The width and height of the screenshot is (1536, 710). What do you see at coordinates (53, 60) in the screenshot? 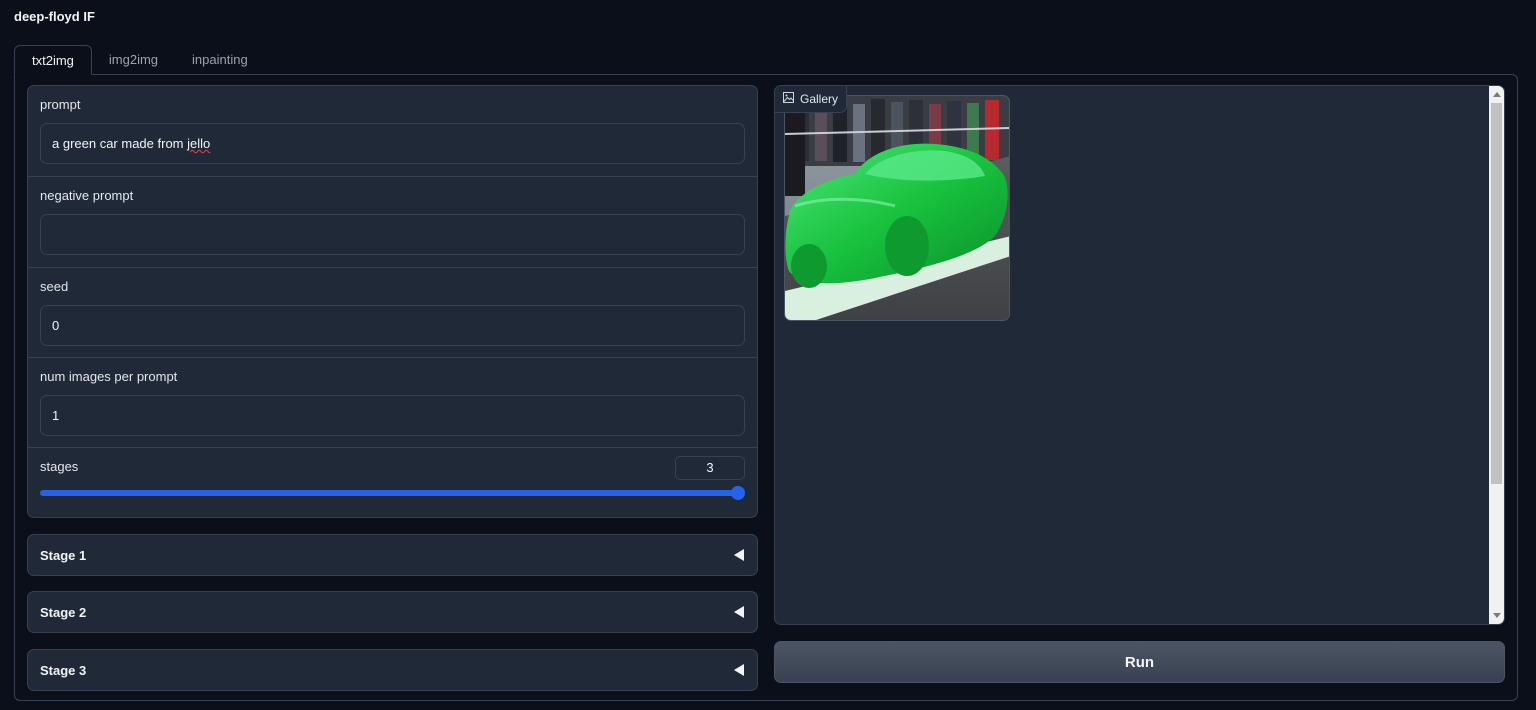
I see `tab-txt2img: txt2img` at bounding box center [53, 60].